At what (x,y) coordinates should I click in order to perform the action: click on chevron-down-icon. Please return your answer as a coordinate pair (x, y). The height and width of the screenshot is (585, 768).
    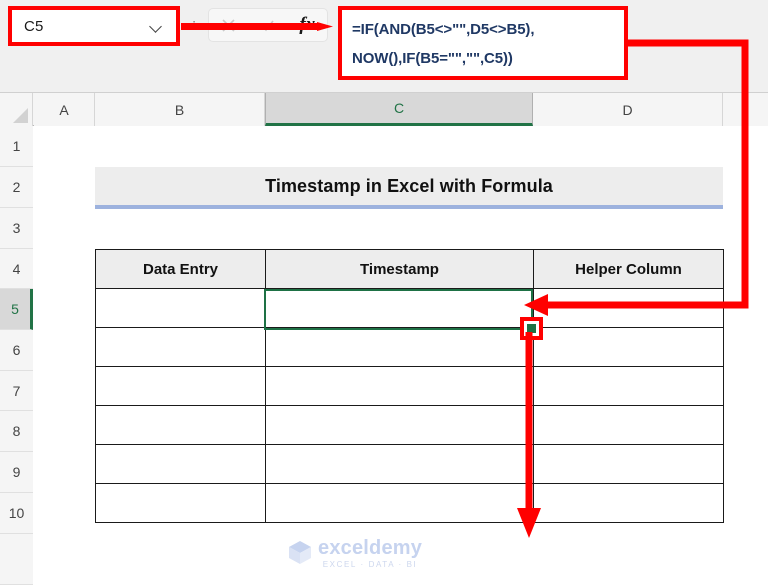
    Looking at the image, I should click on (157, 26).